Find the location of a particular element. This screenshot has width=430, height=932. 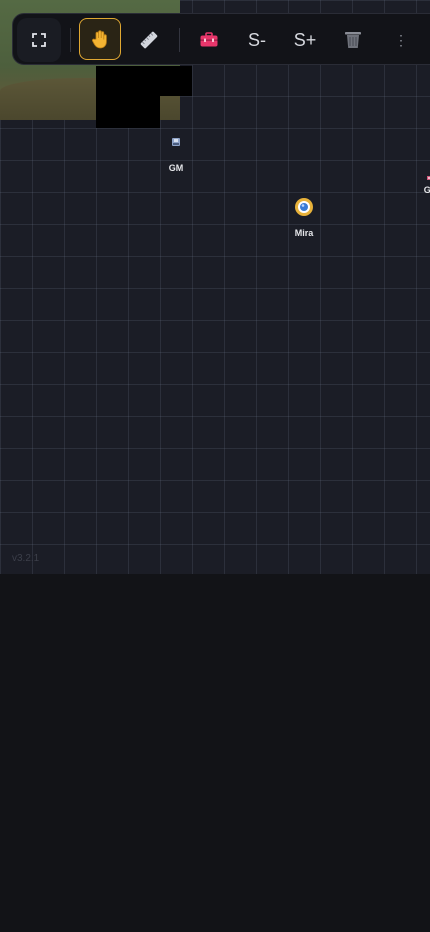

more-options-button: ⋮ is located at coordinates (401, 40).